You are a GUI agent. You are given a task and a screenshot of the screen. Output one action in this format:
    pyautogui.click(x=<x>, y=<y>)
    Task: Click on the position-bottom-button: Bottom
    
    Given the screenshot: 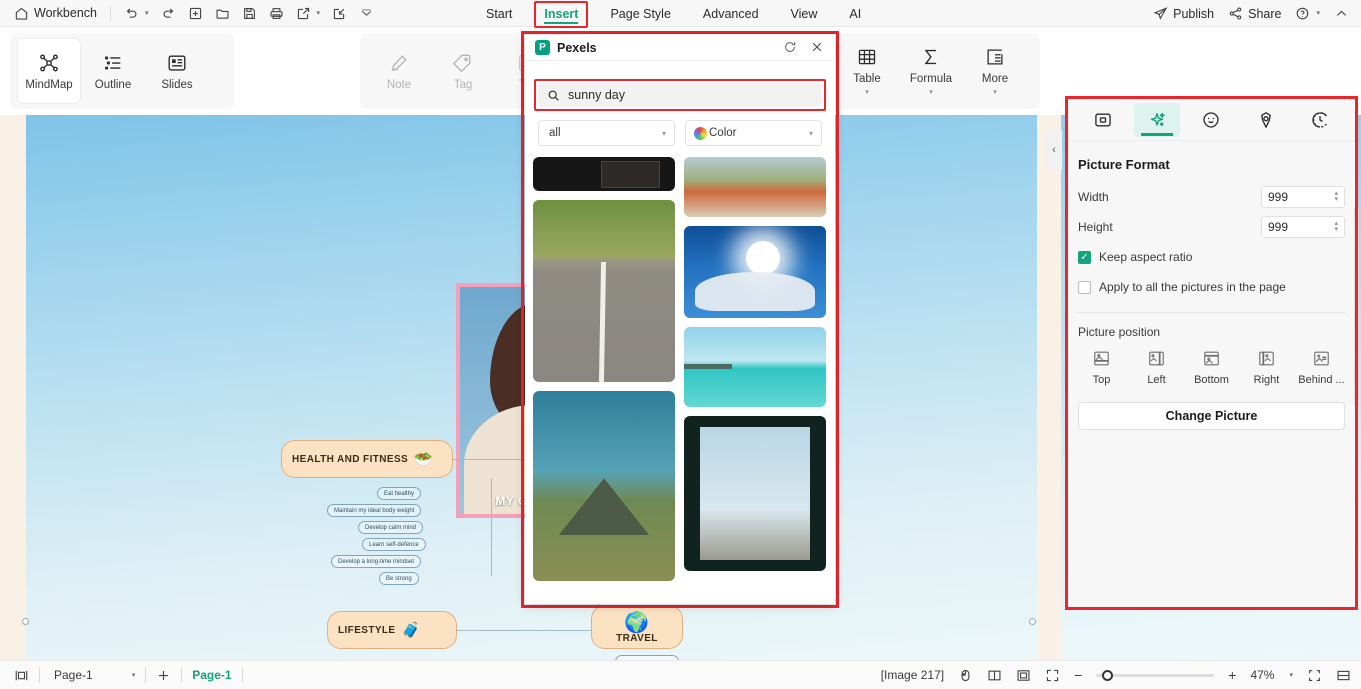 What is the action you would take?
    pyautogui.click(x=1212, y=367)
    